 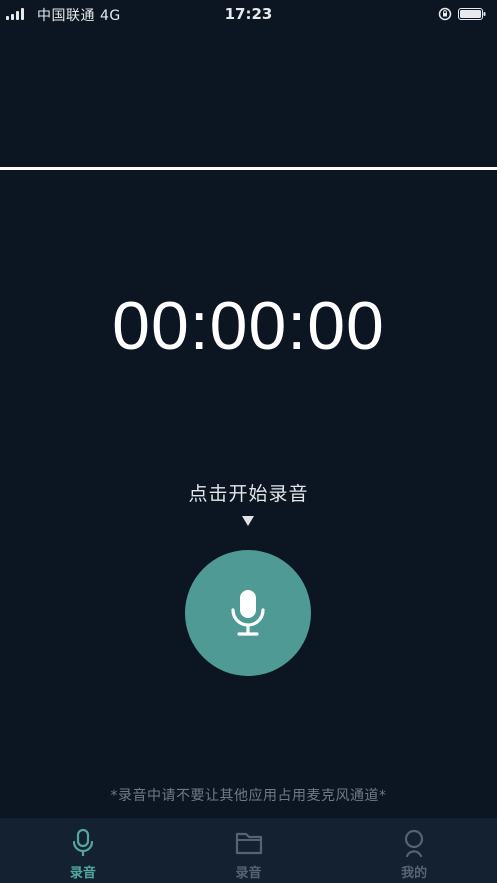 I want to click on start-recording-hint: 点击开始录音, so click(x=248, y=494).